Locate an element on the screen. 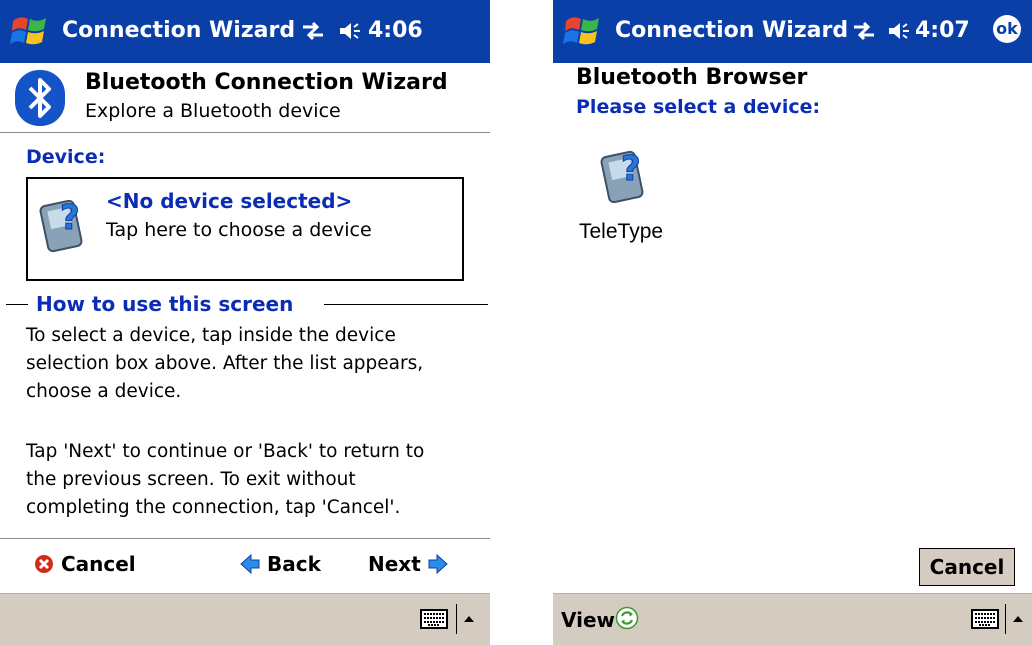  howto-title: How to use this screen is located at coordinates (165, 304).